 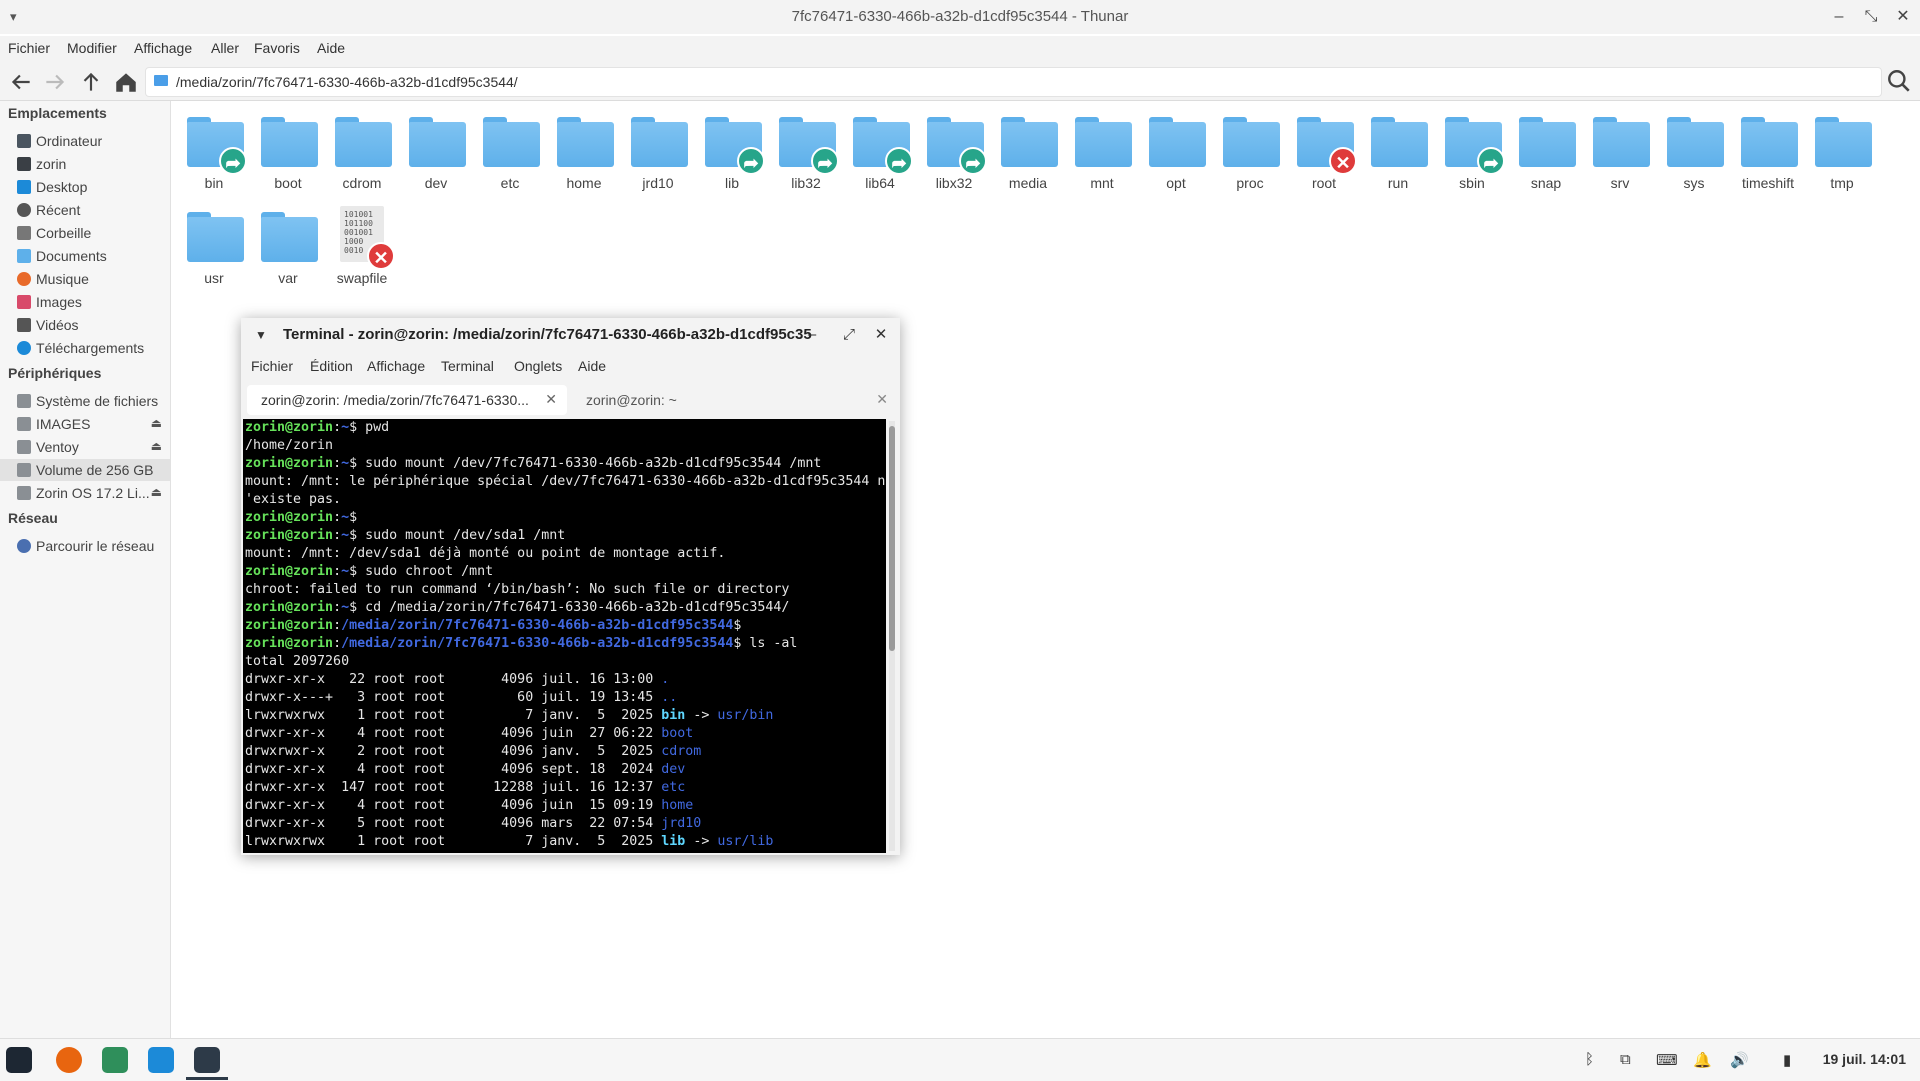 I want to click on file-item-opt: opt, so click(x=1176, y=149).